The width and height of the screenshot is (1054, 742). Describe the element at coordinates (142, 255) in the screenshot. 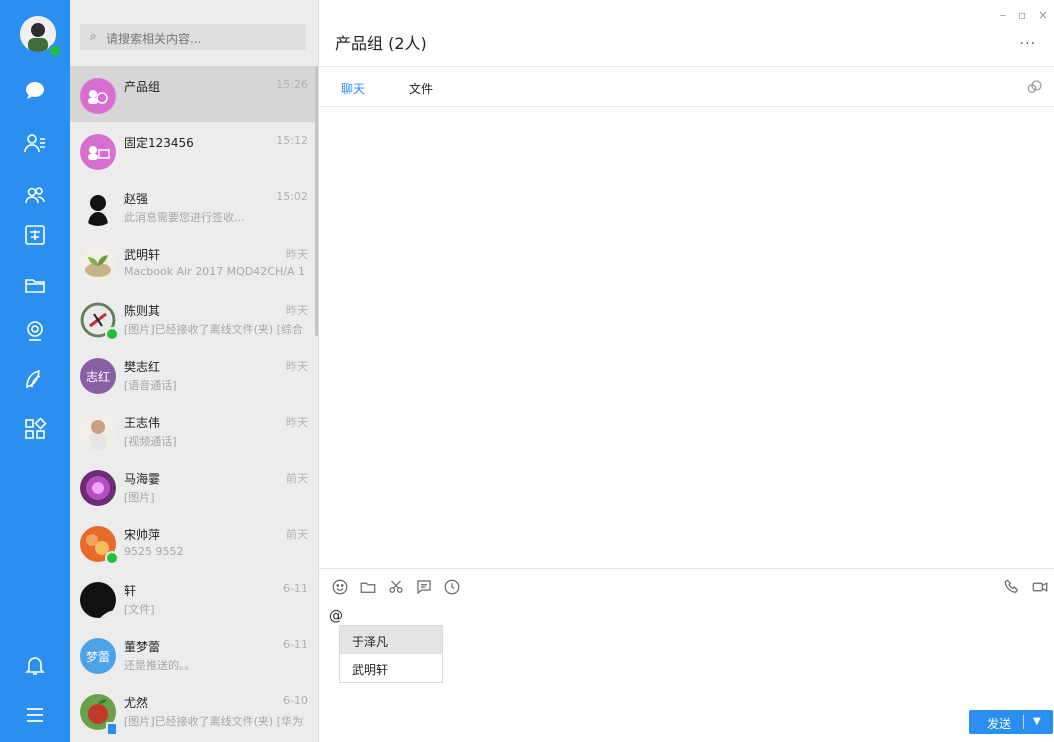

I see `conversation-name: 武明轩` at that location.